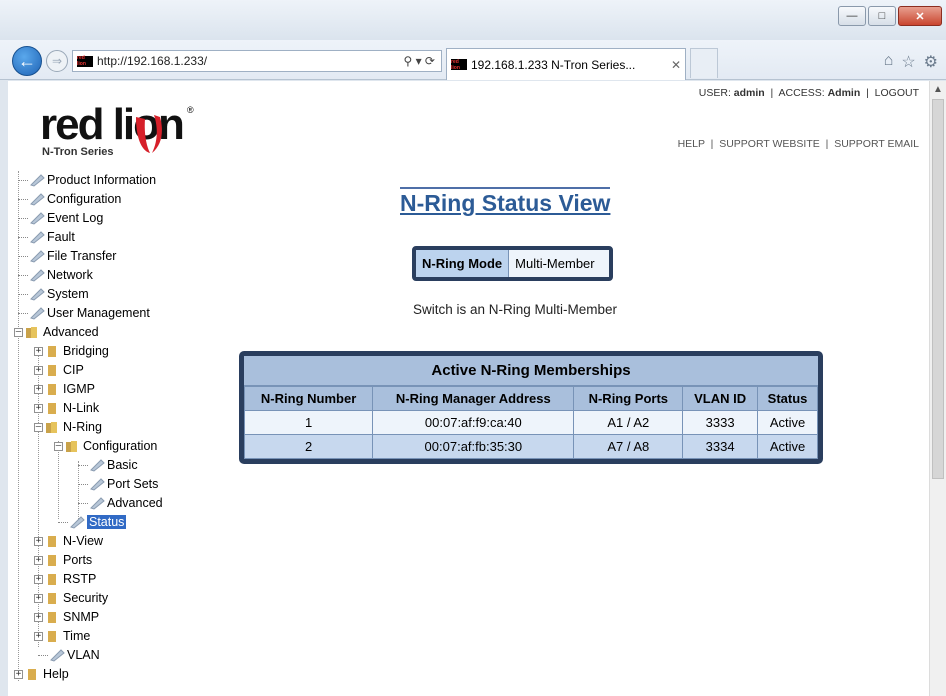 Image resolution: width=946 pixels, height=696 pixels. Describe the element at coordinates (46, 237) in the screenshot. I see `tree-item-fault: Fault` at that location.